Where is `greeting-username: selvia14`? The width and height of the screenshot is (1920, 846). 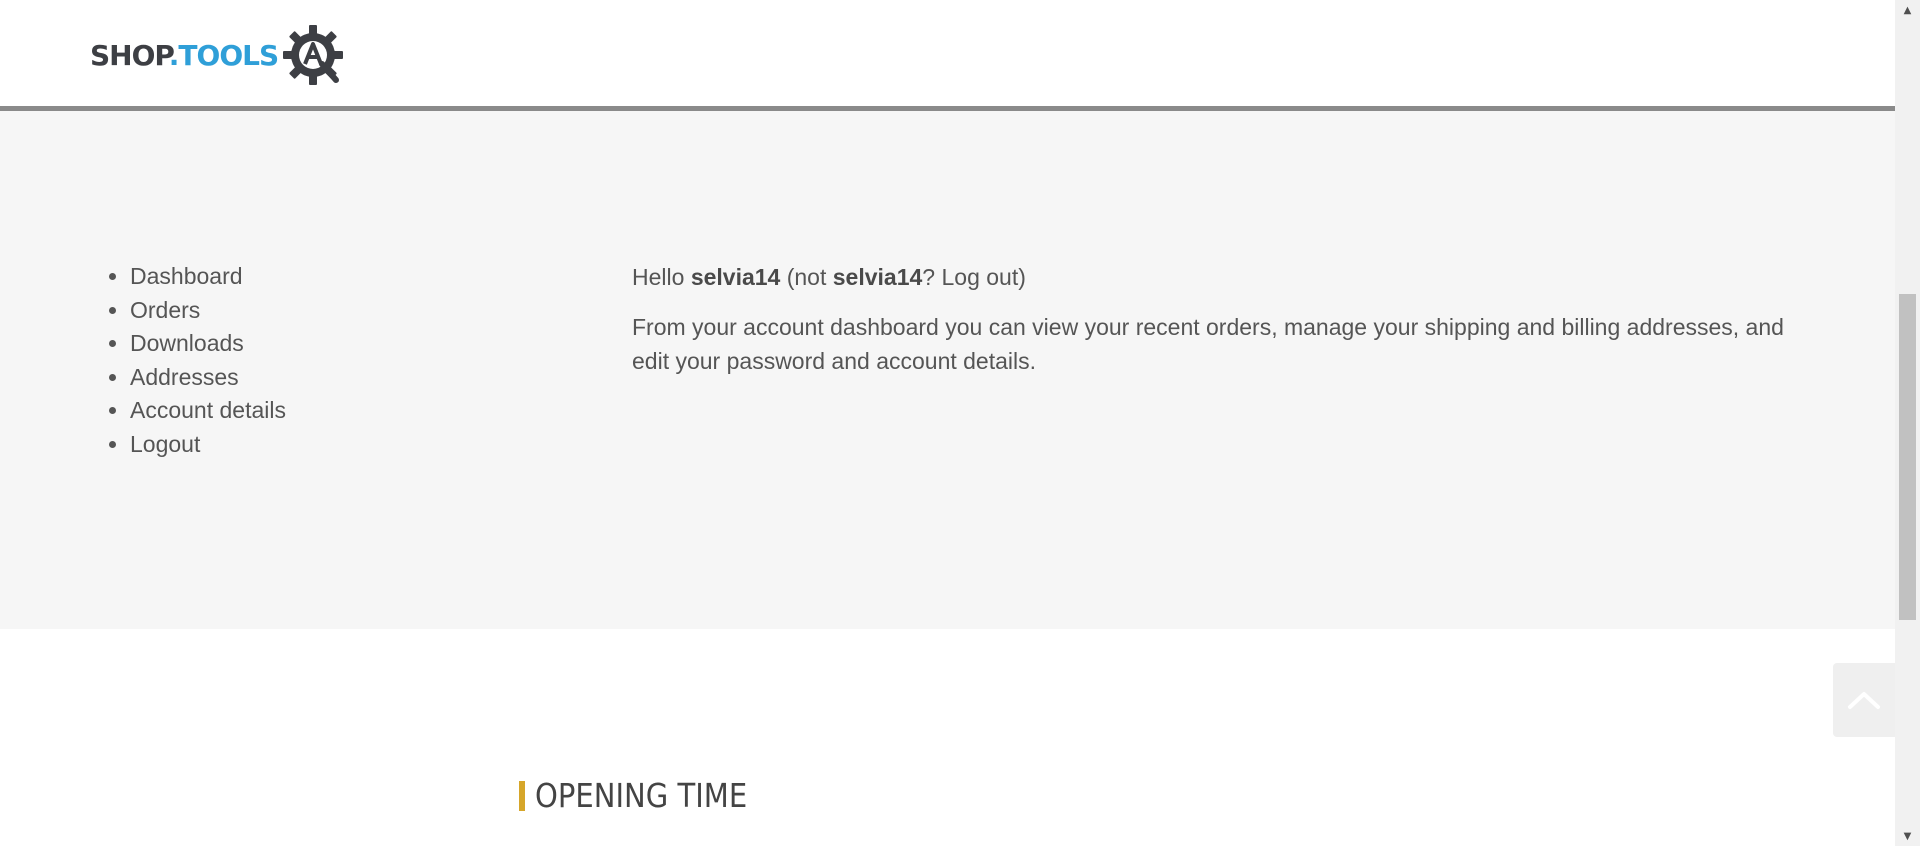 greeting-username: selvia14 is located at coordinates (735, 277).